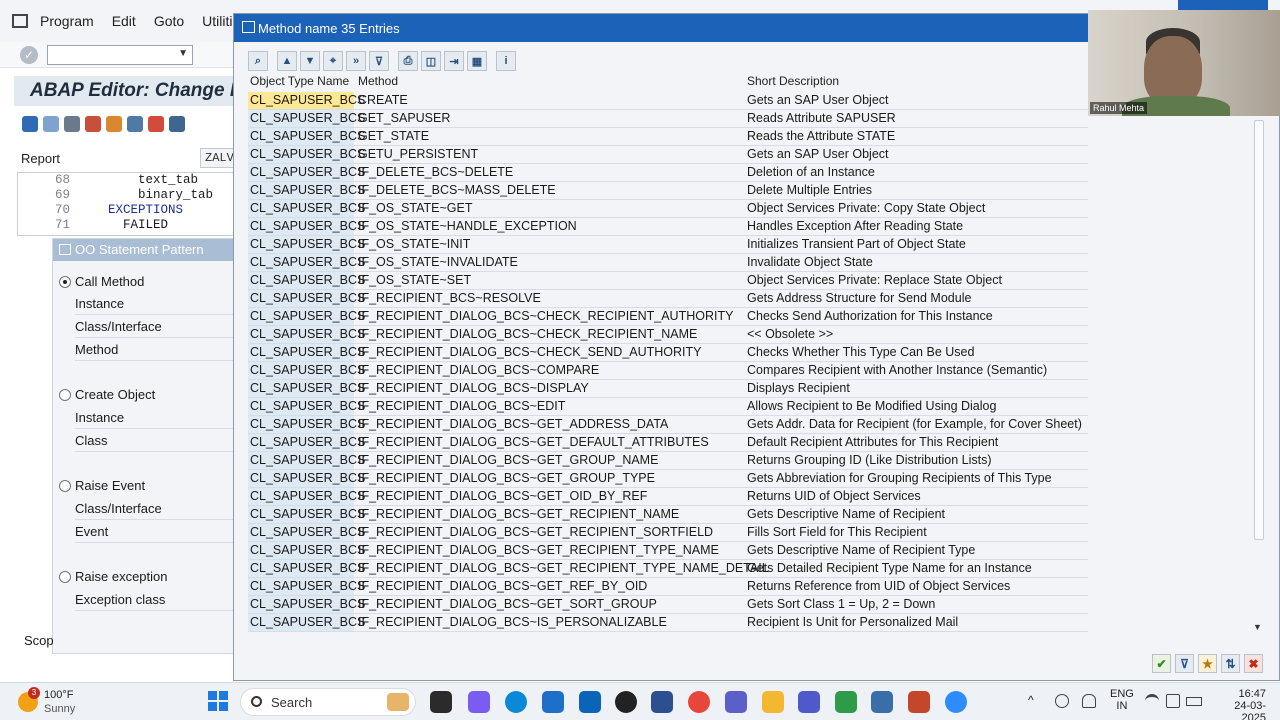 The height and width of the screenshot is (720, 1280). Describe the element at coordinates (550, 478) in the screenshot. I see `cell-method: IF_RECIPIENT_DIALOG_BCS~GET_GROUP_TYPE` at that location.